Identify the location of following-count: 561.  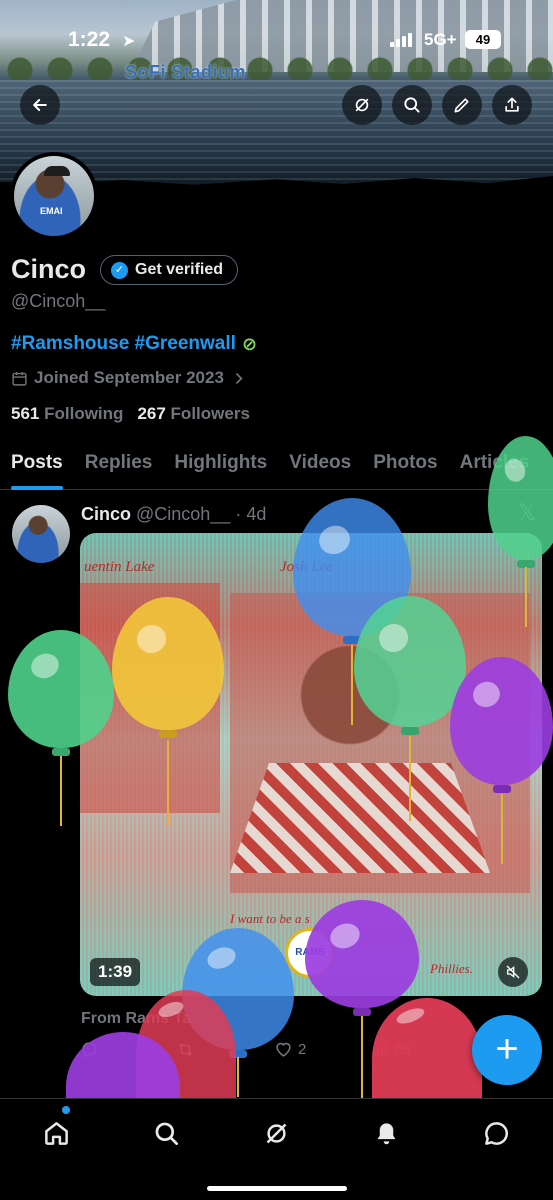
(25, 413).